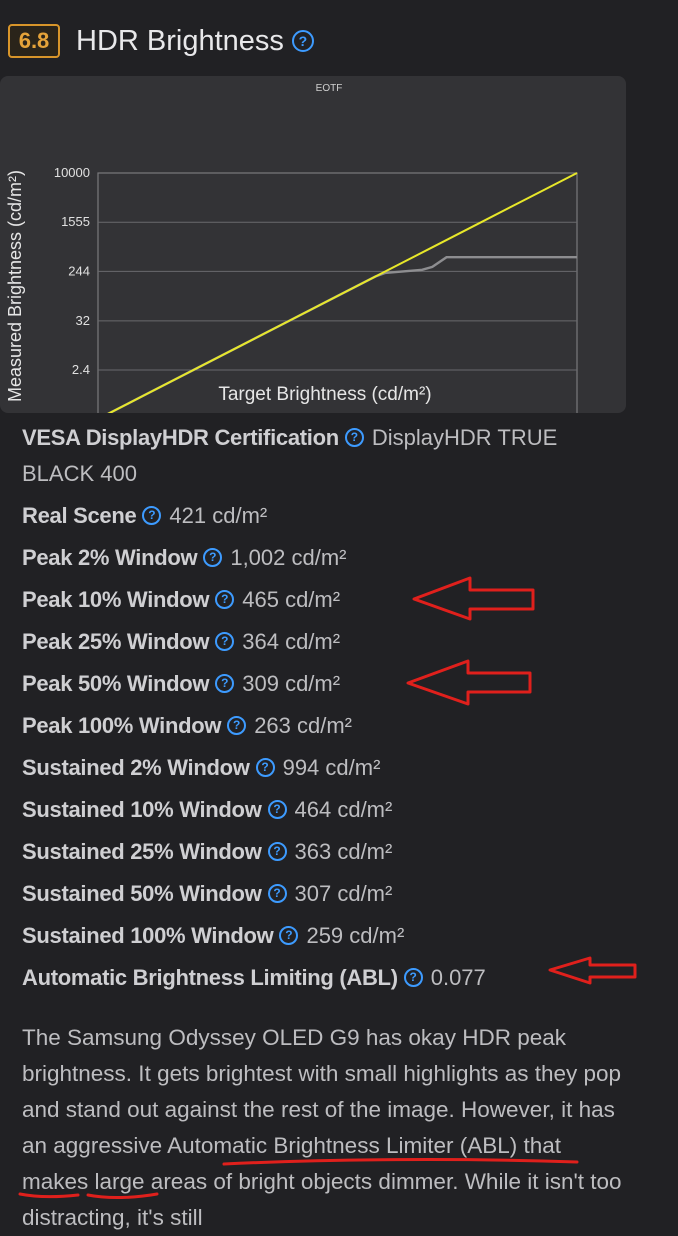 This screenshot has width=678, height=1236. What do you see at coordinates (136, 767) in the screenshot?
I see `measurement-label: Sustained 2% Window` at bounding box center [136, 767].